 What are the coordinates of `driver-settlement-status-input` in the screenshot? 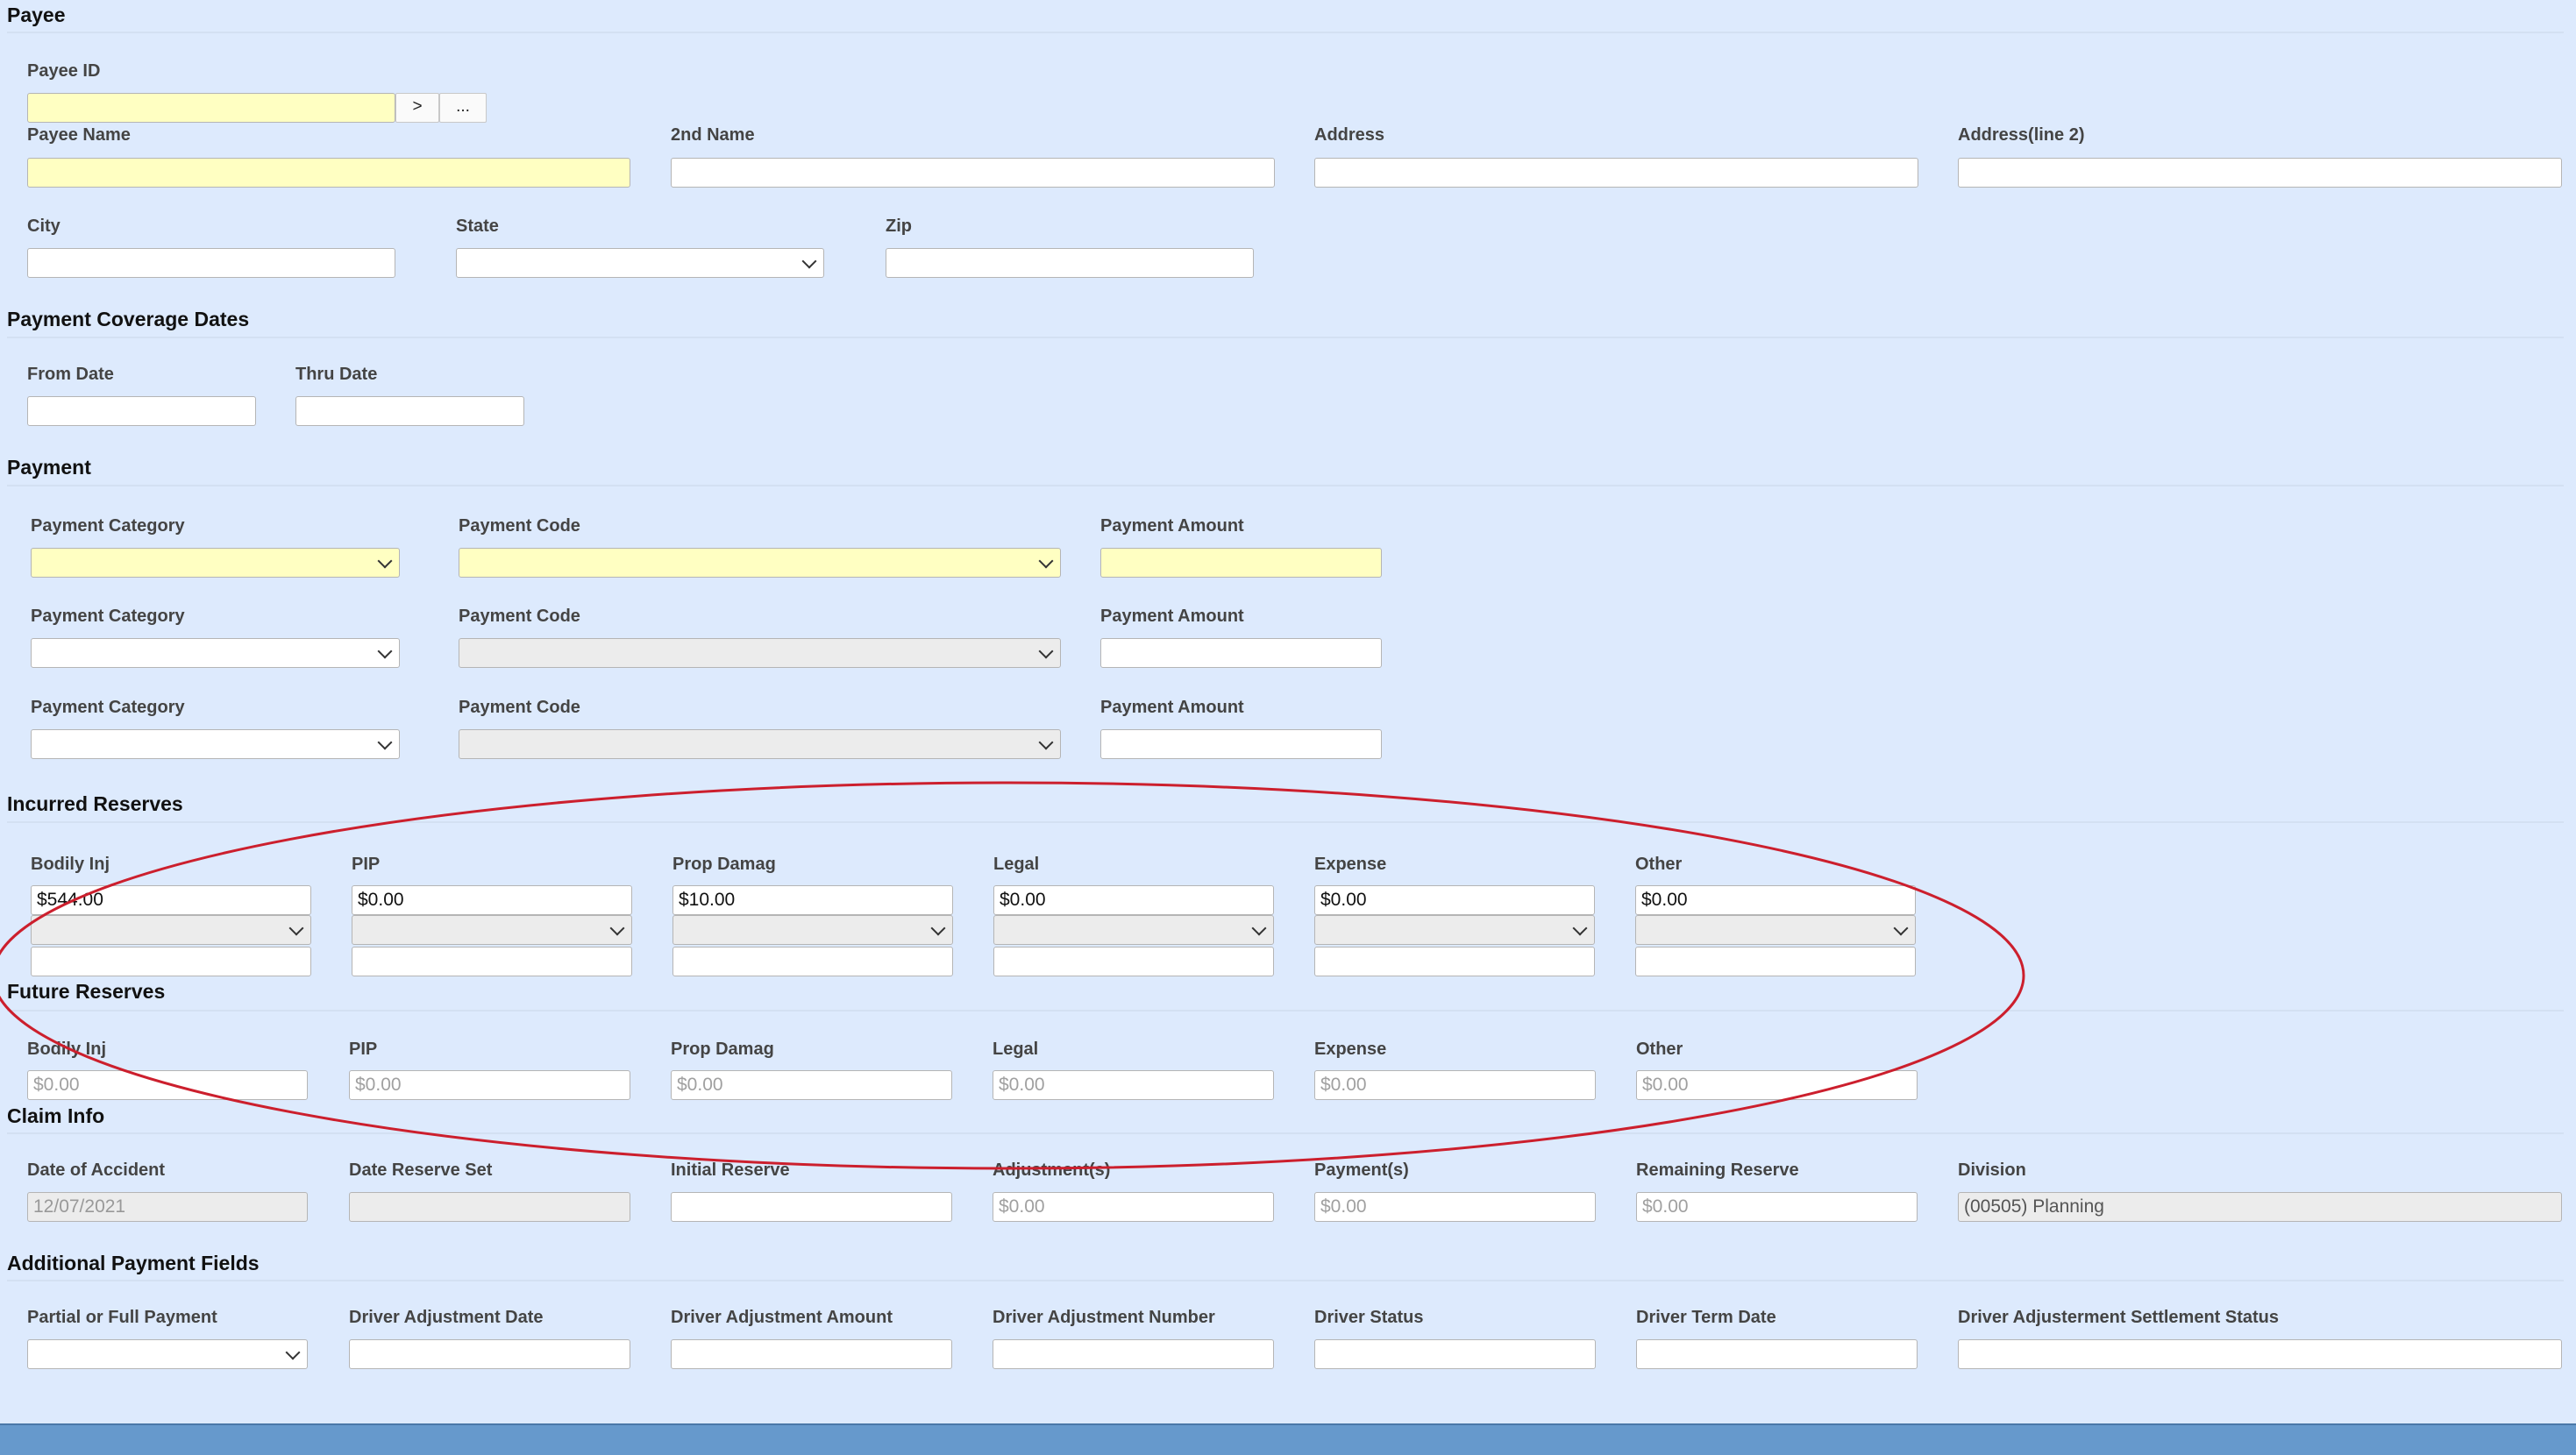 It's located at (2260, 1354).